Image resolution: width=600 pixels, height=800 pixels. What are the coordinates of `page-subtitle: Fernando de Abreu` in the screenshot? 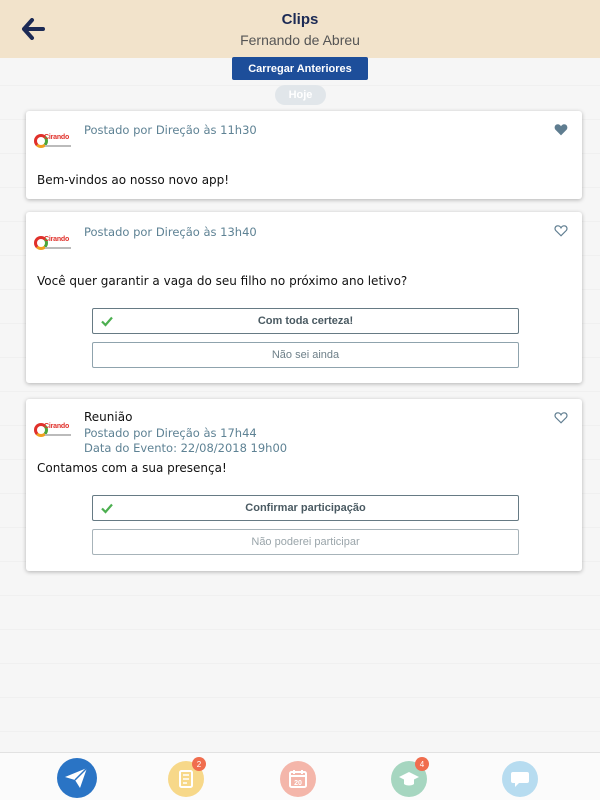 It's located at (300, 40).